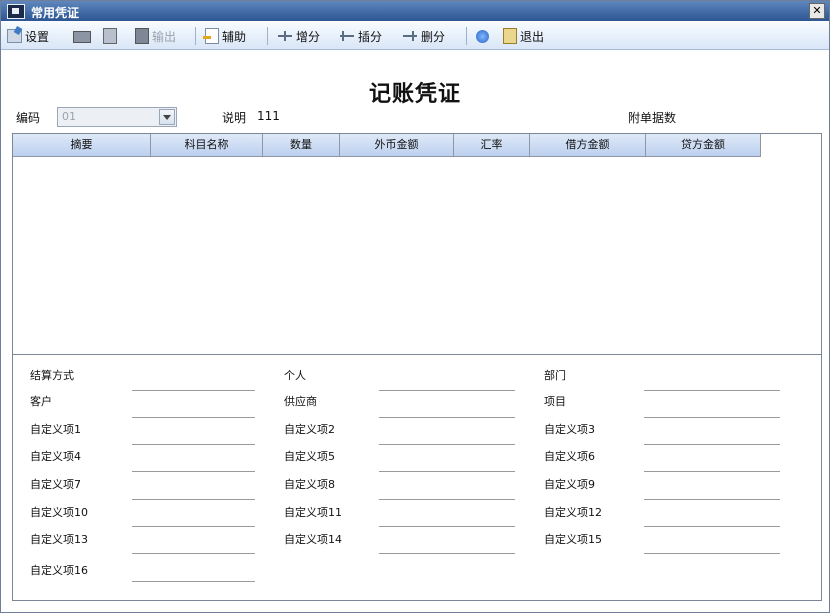  Describe the element at coordinates (308, 36) in the screenshot. I see `split-label: 增分` at that location.